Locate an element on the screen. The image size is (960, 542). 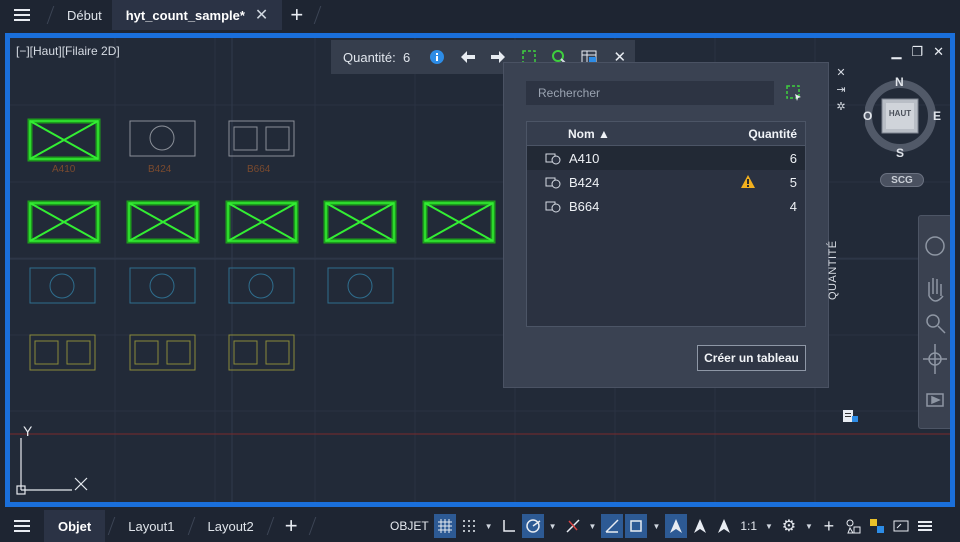
navigation-bar is located at coordinates (934, 322).